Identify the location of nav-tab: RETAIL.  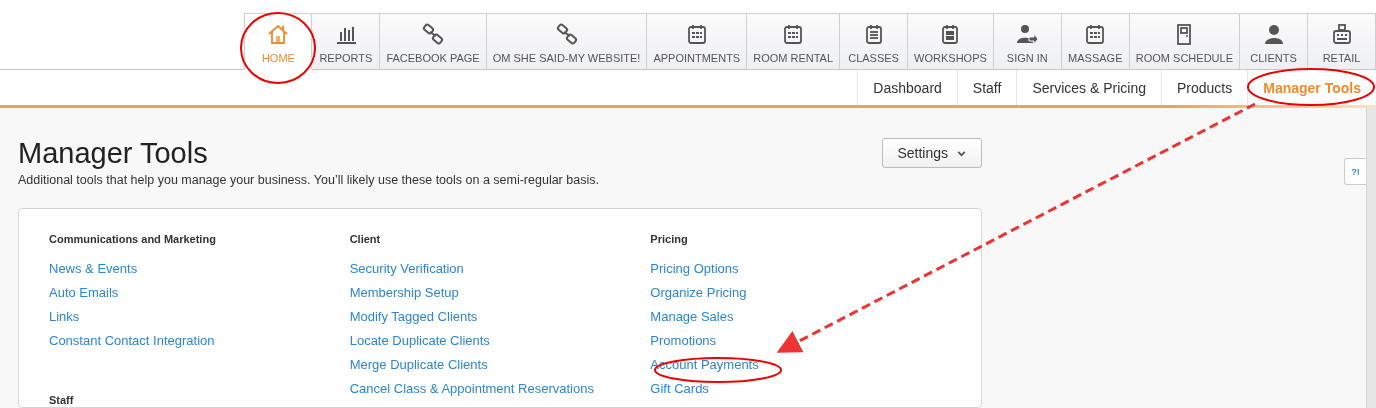
(1342, 41).